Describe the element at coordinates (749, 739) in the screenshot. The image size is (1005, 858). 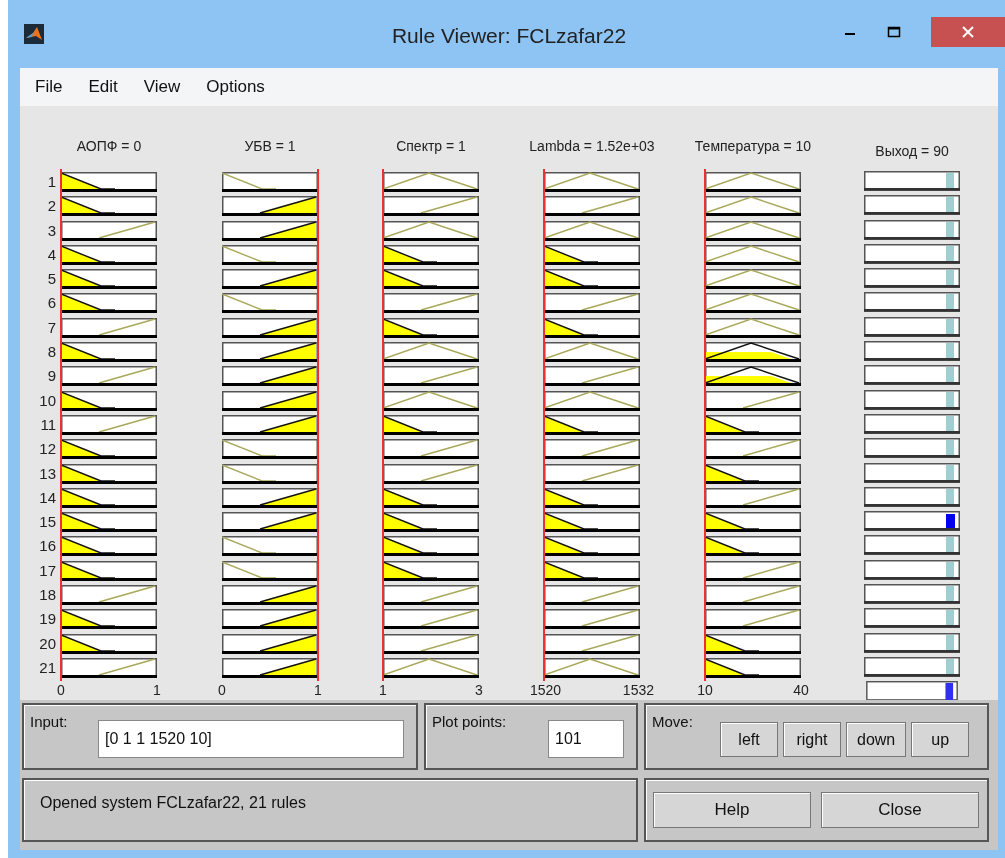
I see `move-button: left` at that location.